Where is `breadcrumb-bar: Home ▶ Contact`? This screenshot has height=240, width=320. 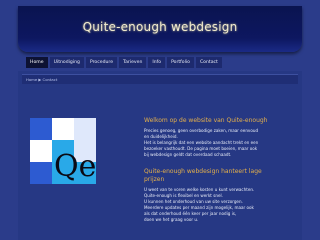 breadcrumb-bar: Home ▶ Contact is located at coordinates (160, 79).